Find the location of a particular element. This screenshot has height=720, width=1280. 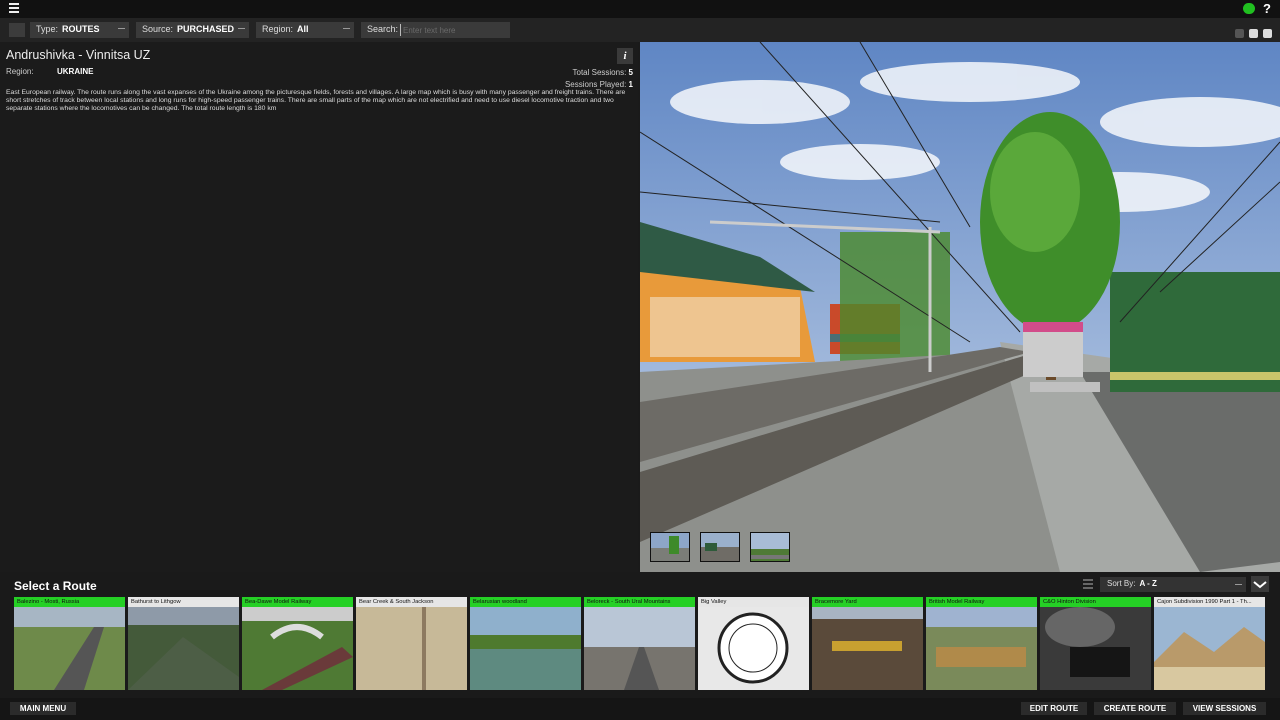

route-card: Bathurst to Lithgow is located at coordinates (183, 643).